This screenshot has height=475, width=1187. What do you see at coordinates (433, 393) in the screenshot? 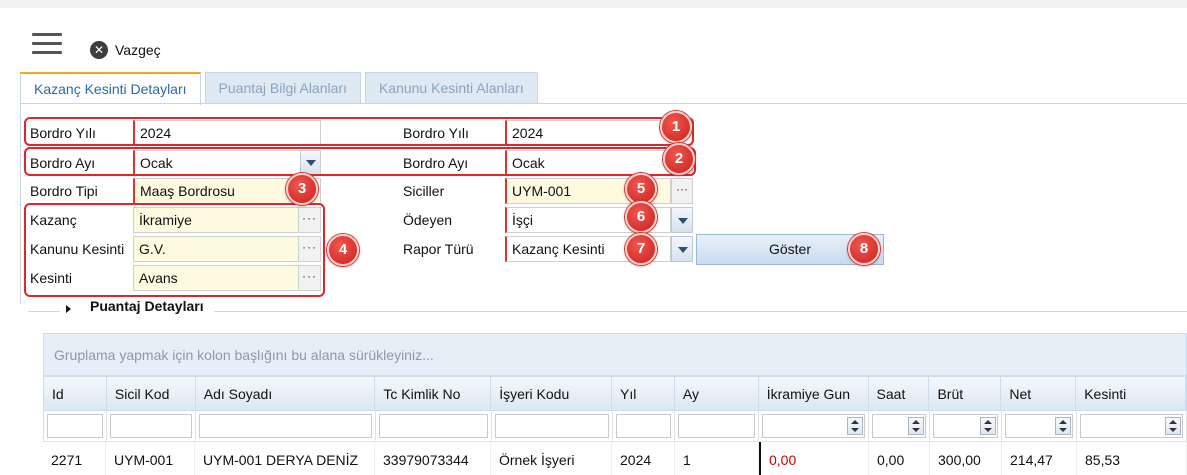
I see `column-header-tc-kimlik-no: Tc Kimlik No` at bounding box center [433, 393].